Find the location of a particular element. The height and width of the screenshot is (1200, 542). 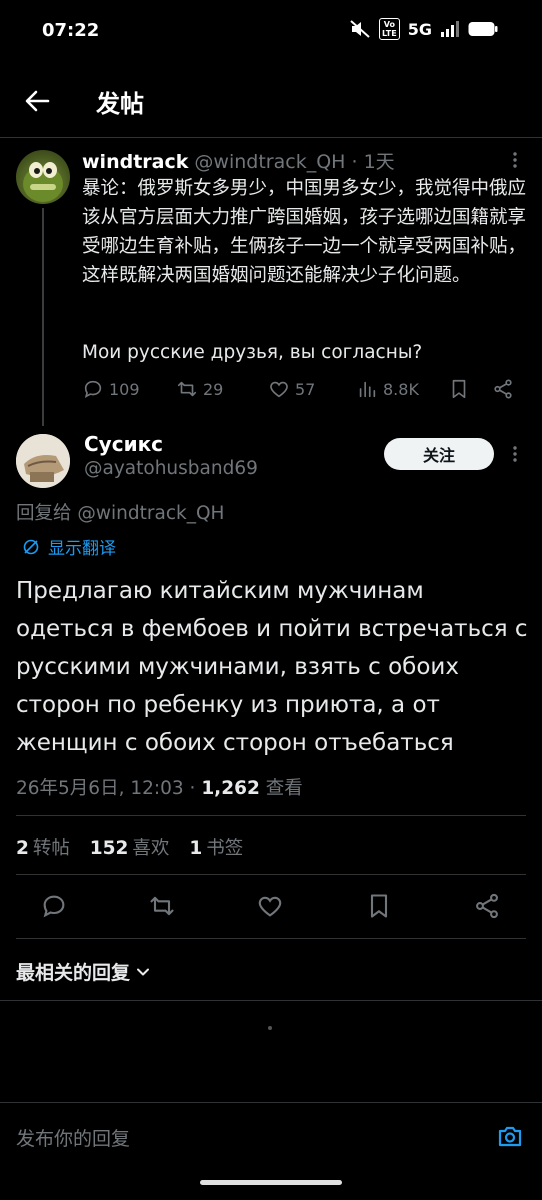

status-icons: Vo LTE 5G is located at coordinates (423, 29).